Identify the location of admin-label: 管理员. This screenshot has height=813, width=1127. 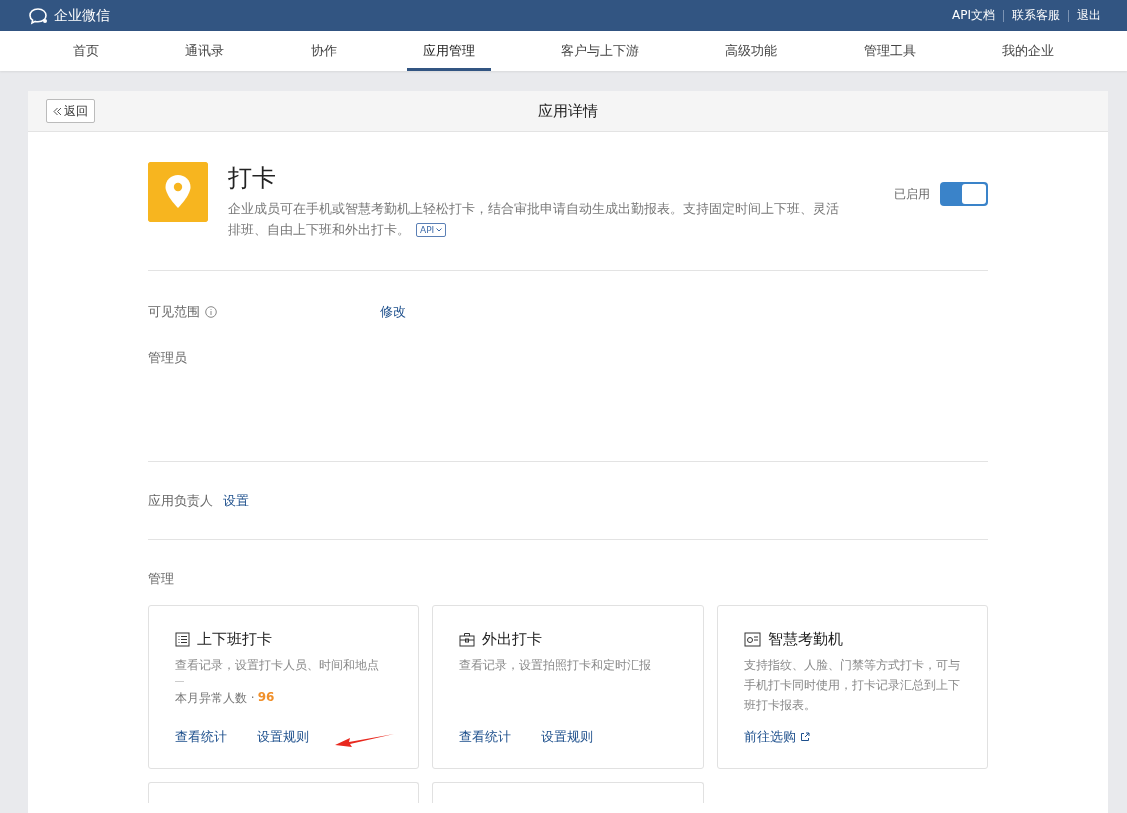
(167, 357).